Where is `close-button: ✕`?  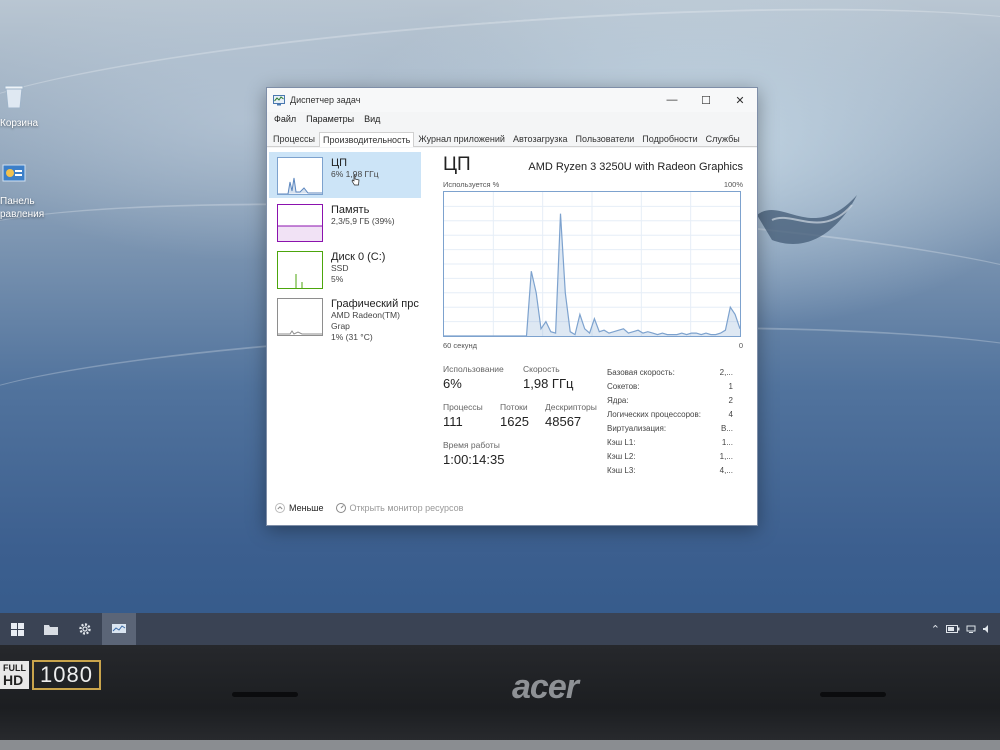 close-button: ✕ is located at coordinates (740, 100).